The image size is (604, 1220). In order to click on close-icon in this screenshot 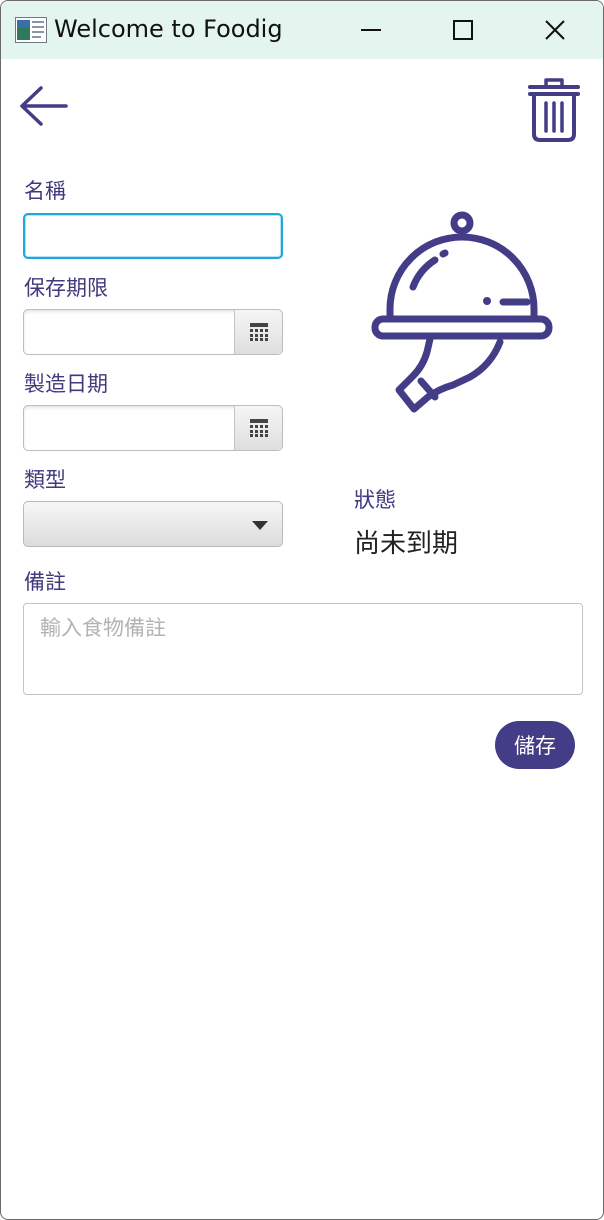, I will do `click(555, 30)`.